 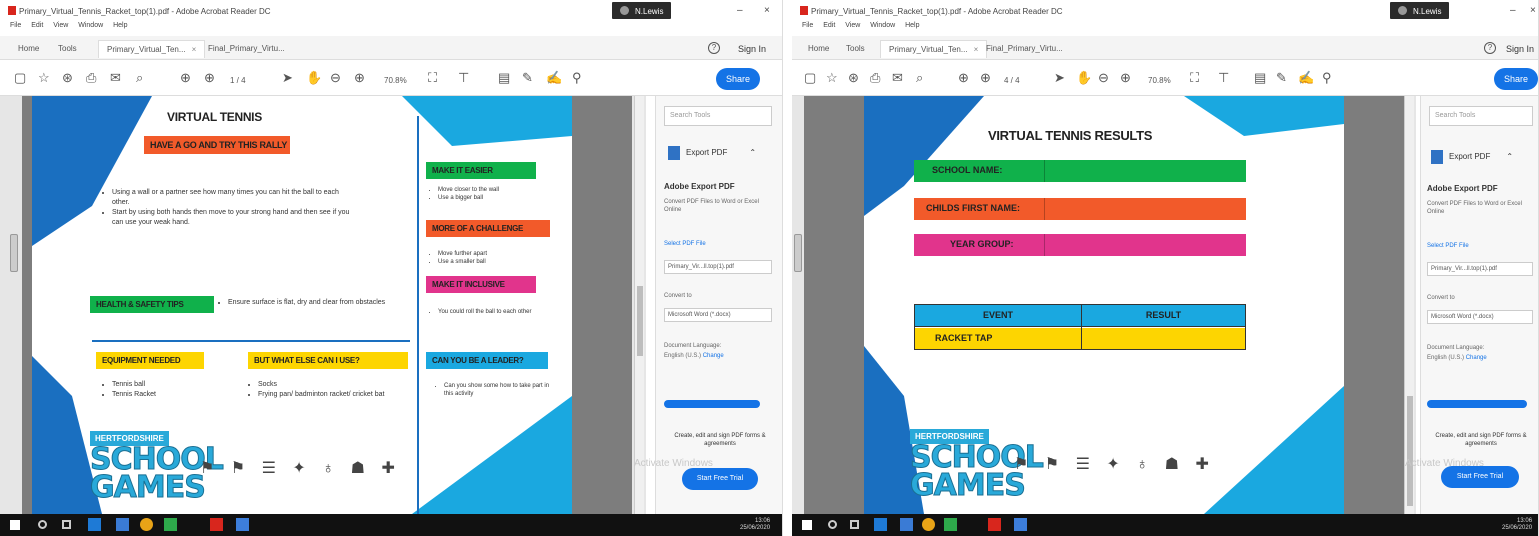 What do you see at coordinates (1533, 10) in the screenshot?
I see `close-icon: ×` at bounding box center [1533, 10].